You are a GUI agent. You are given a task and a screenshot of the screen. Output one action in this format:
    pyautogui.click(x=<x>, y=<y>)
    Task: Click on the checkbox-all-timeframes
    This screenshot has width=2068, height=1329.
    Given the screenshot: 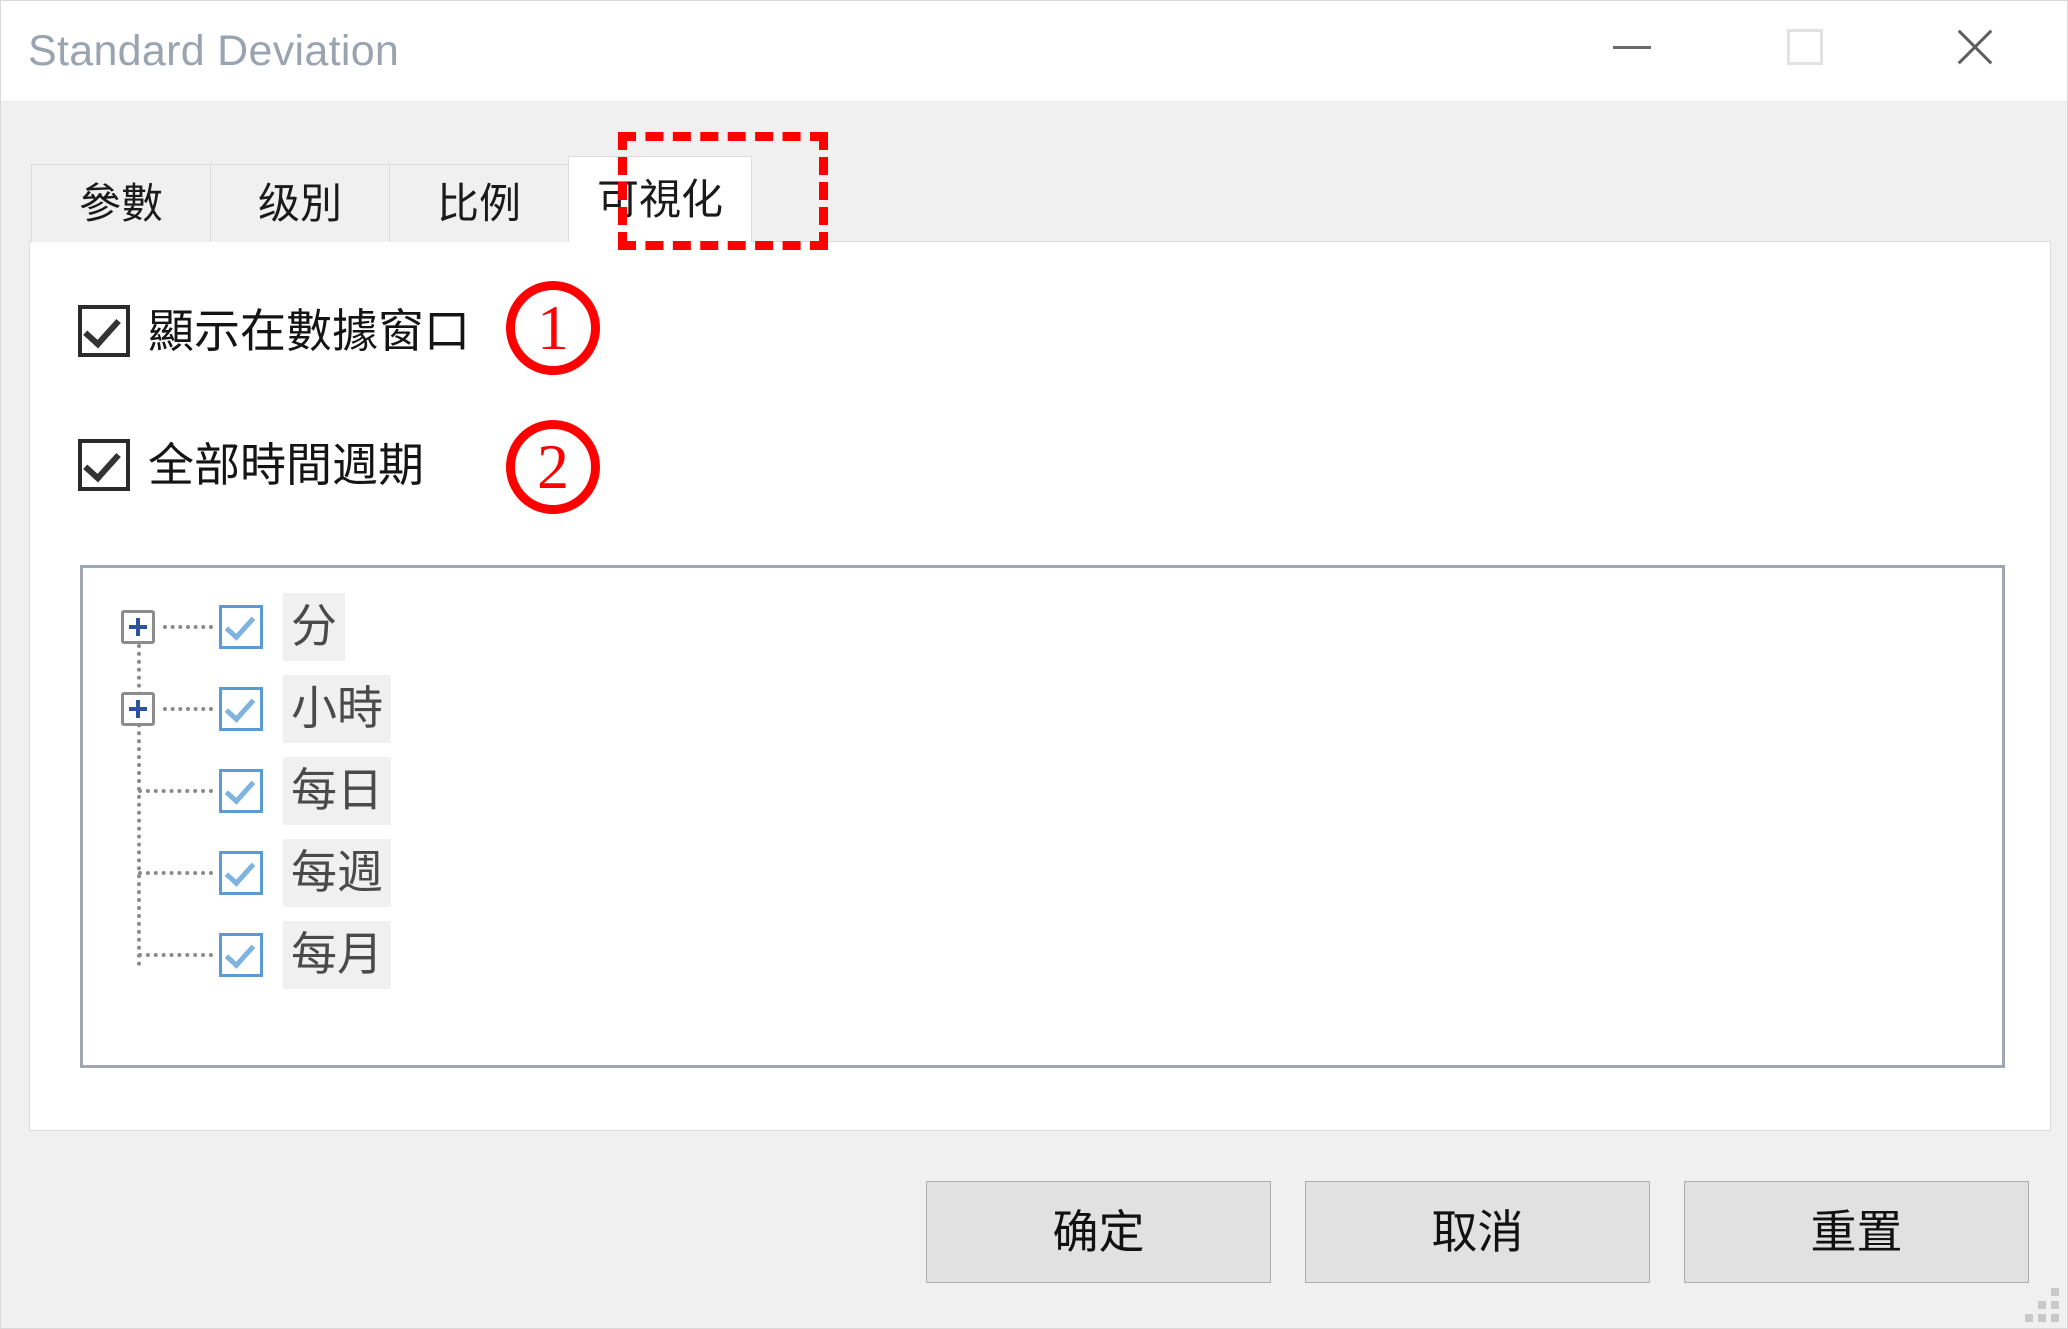 What is the action you would take?
    pyautogui.click(x=104, y=465)
    